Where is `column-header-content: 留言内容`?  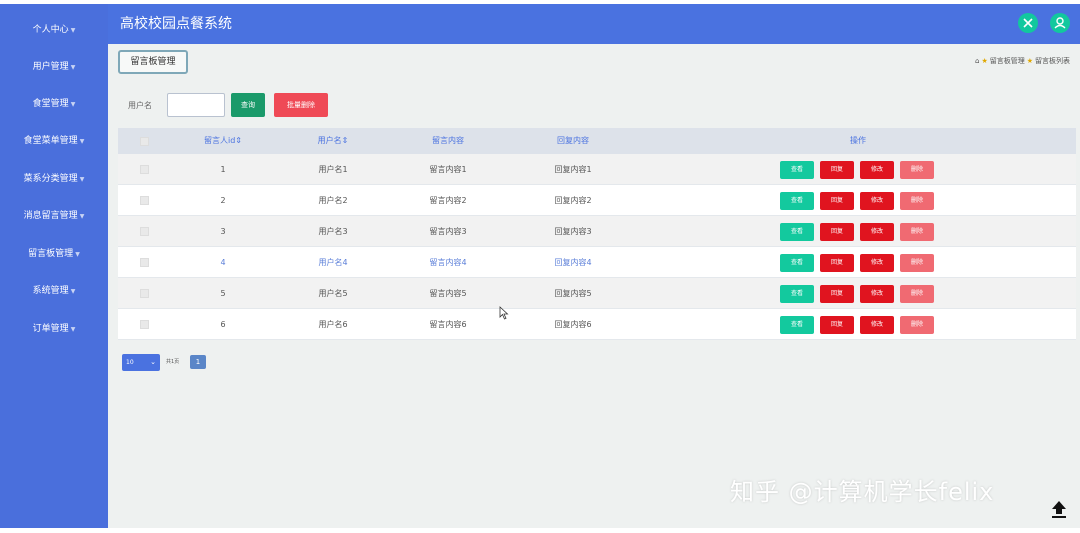
column-header-content: 留言内容 is located at coordinates (448, 140).